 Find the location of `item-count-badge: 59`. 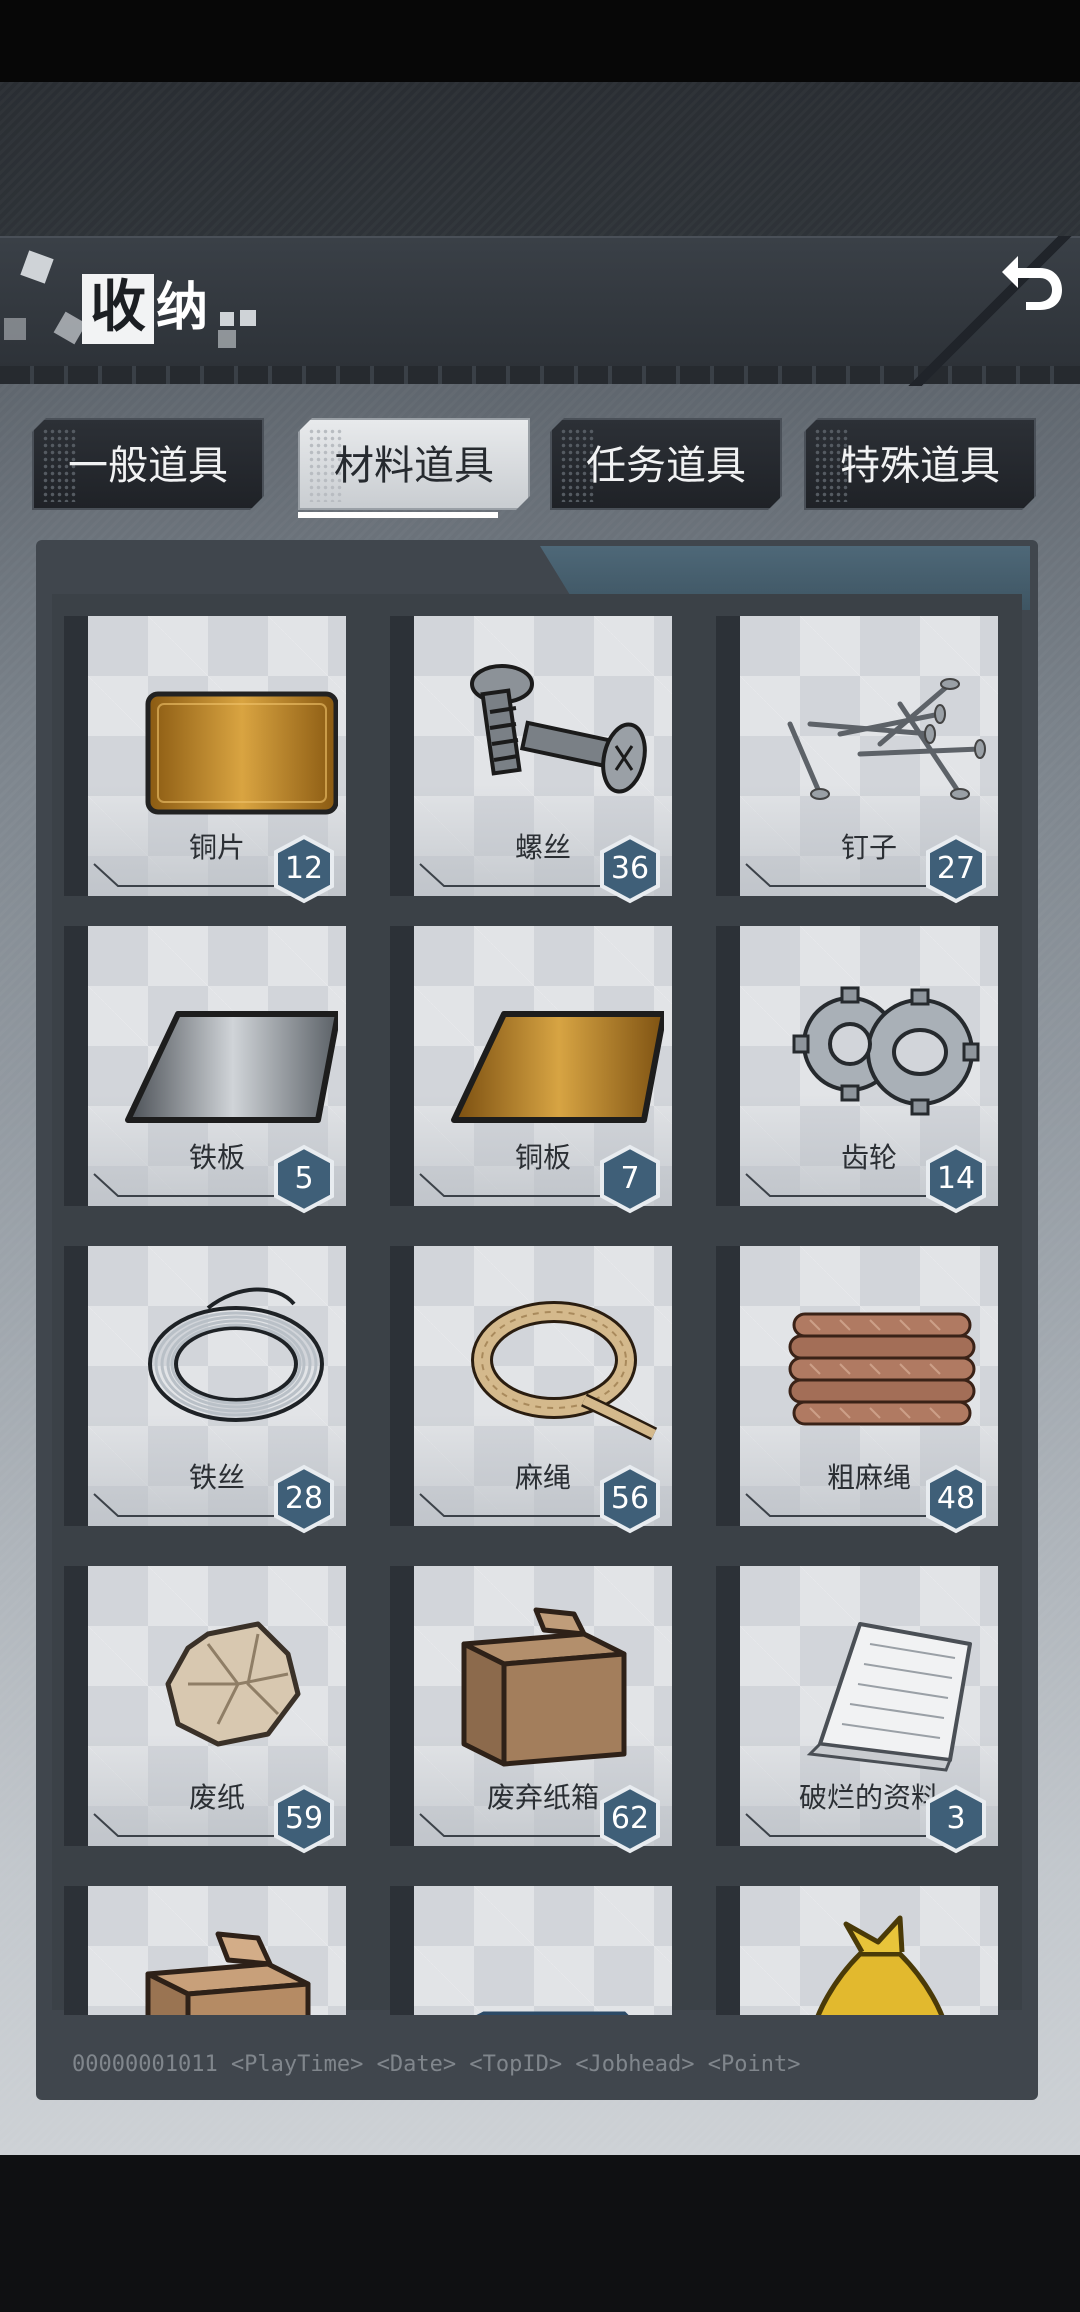

item-count-badge: 59 is located at coordinates (304, 1818).